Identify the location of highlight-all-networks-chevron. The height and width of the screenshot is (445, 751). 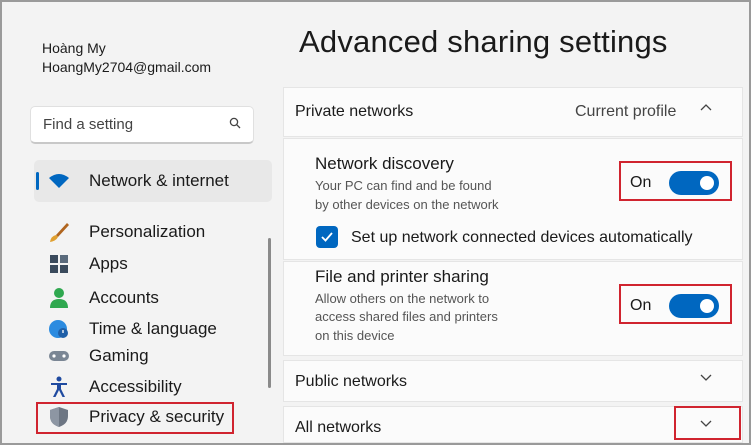
(707, 423).